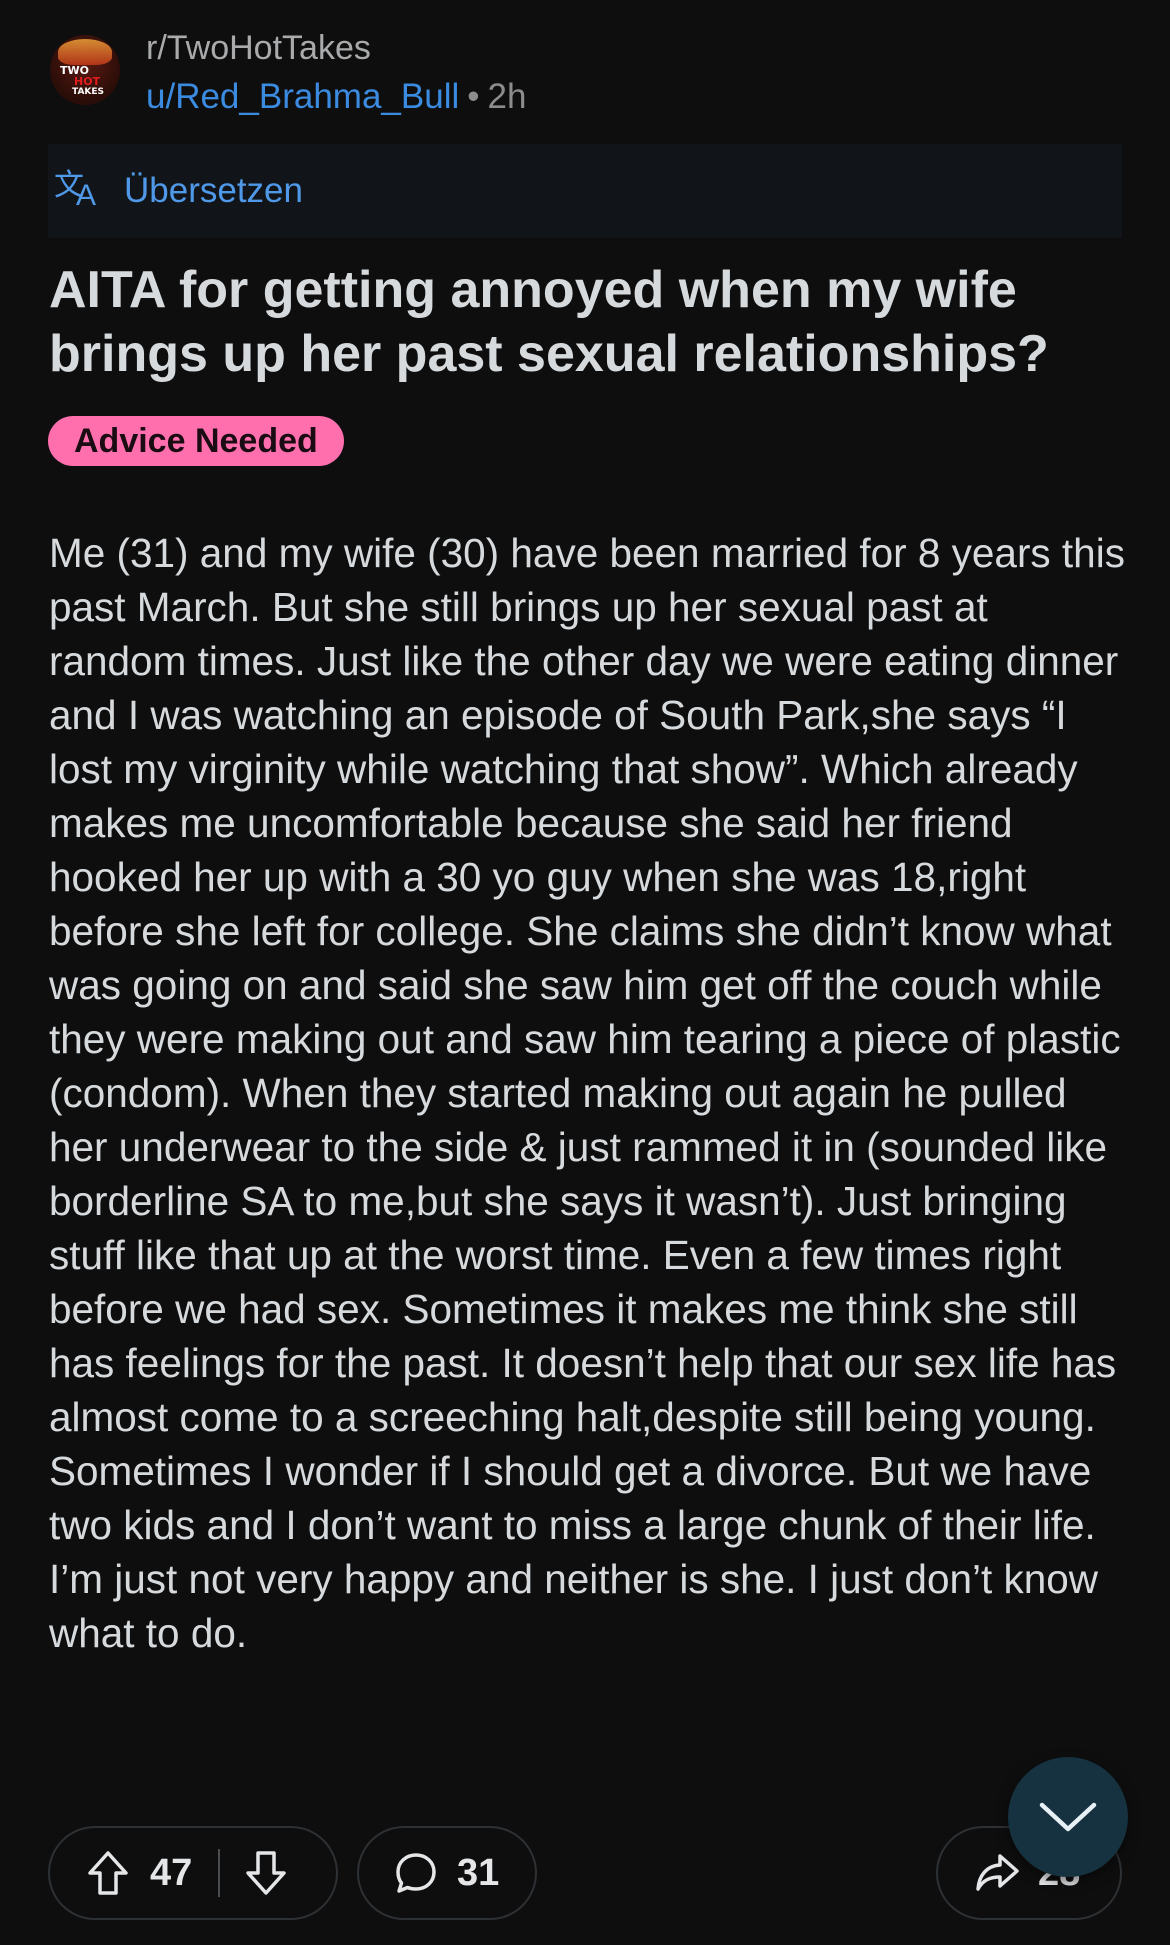 Image resolution: width=1170 pixels, height=1945 pixels. I want to click on vote-control: 47, so click(193, 1873).